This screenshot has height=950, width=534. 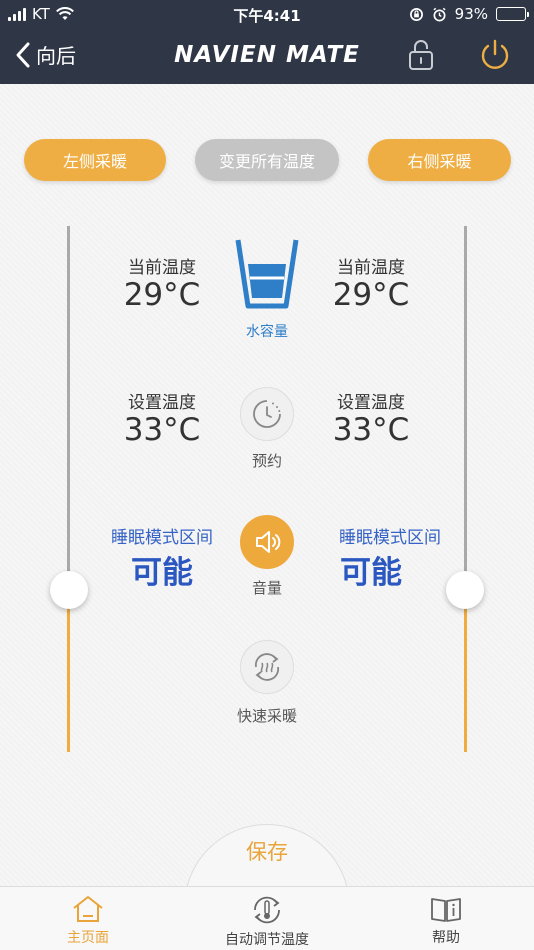 I want to click on water-level-icon, so click(x=267, y=274).